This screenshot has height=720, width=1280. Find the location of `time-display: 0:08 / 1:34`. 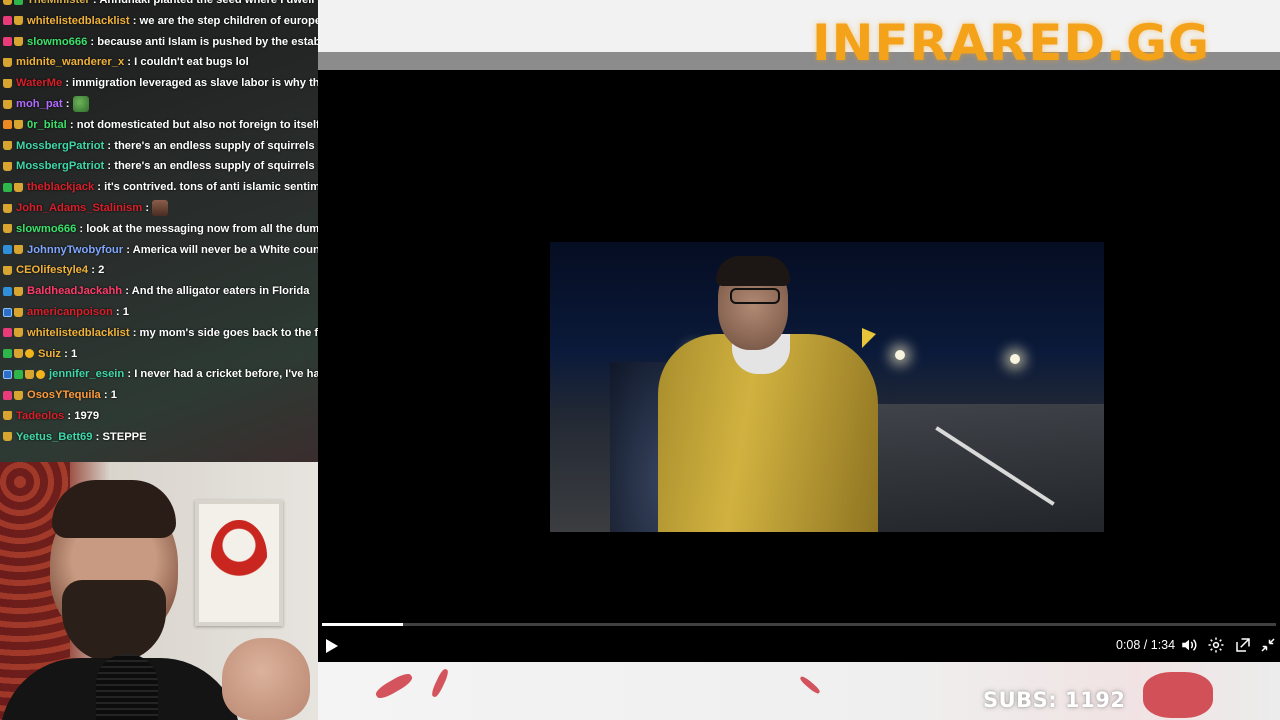

time-display: 0:08 / 1:34 is located at coordinates (1146, 645).